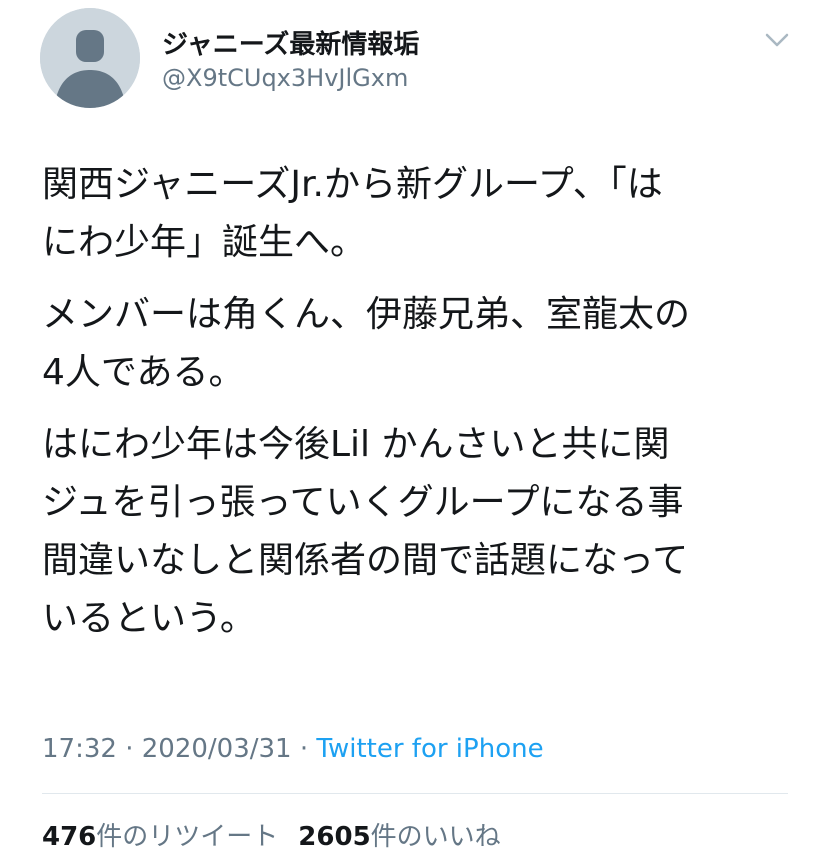 The width and height of the screenshot is (828, 861). I want to click on author-display-name: ジャニーズ最新情報垢, so click(290, 42).